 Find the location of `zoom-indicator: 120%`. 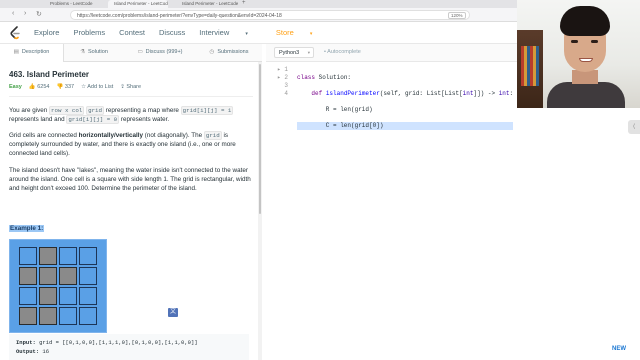

zoom-indicator: 120% is located at coordinates (457, 15).